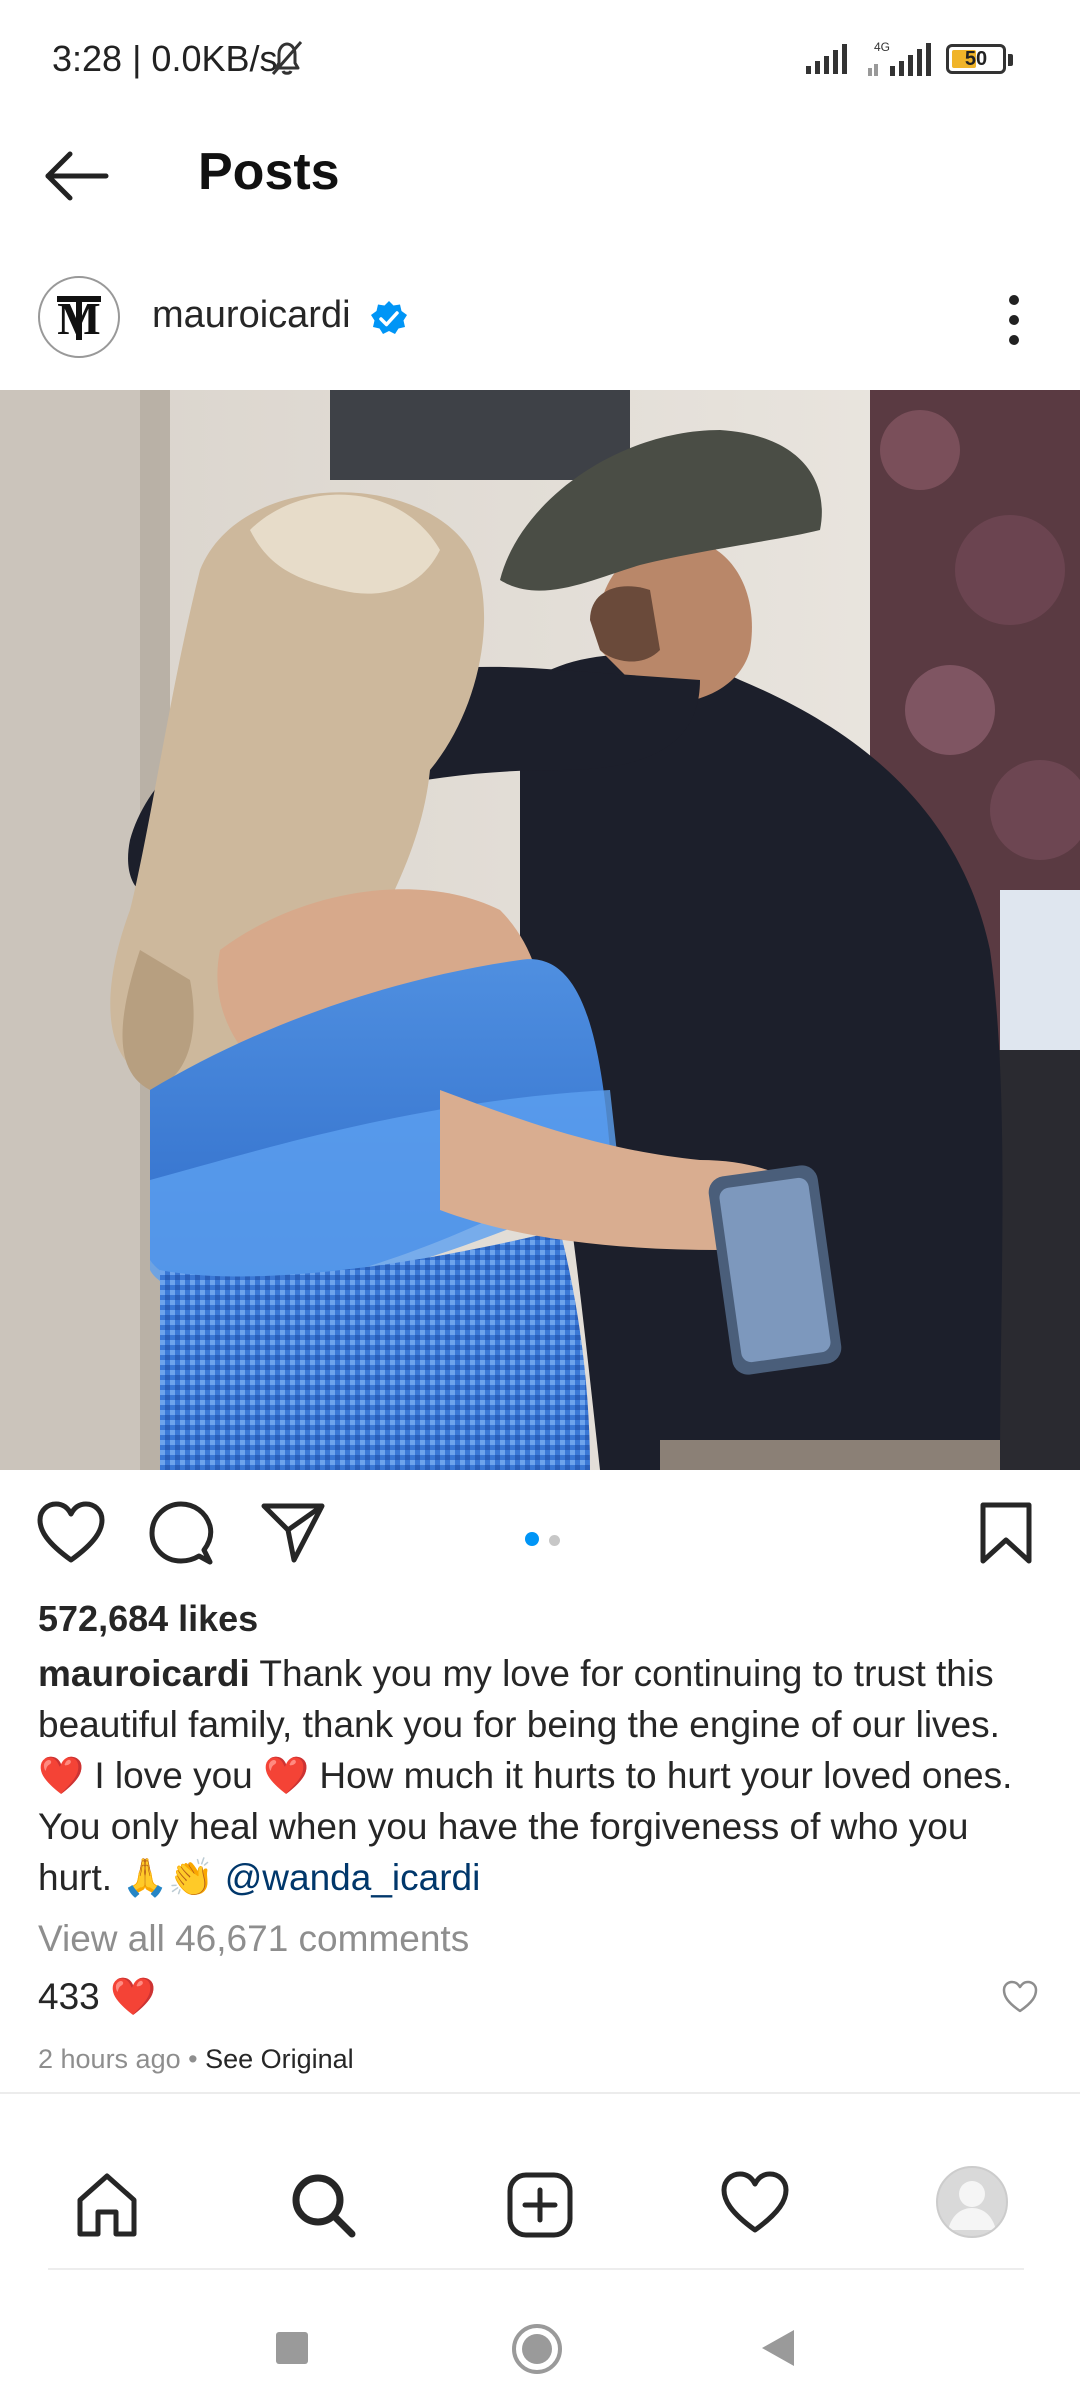 The width and height of the screenshot is (1080, 2400). What do you see at coordinates (1006, 1535) in the screenshot?
I see `bookmark-icon` at bounding box center [1006, 1535].